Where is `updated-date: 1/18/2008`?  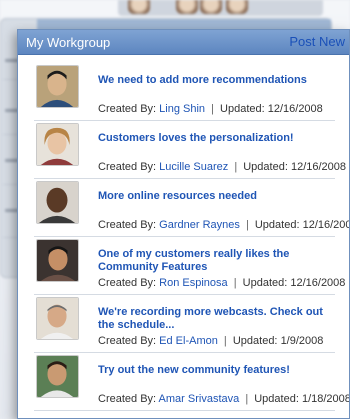 updated-date: 1/18/2008 is located at coordinates (325, 399).